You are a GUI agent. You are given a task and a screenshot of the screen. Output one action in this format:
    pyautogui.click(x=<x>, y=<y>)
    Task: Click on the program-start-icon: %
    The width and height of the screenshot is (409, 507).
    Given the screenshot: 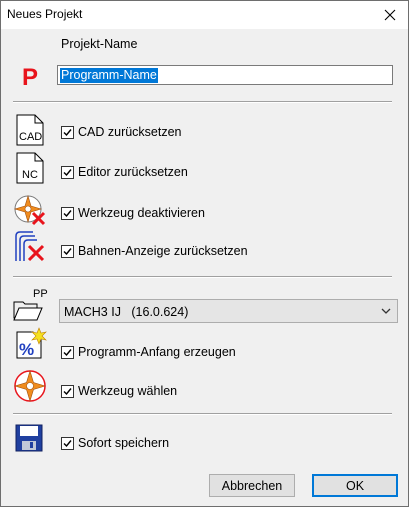 What is the action you would take?
    pyautogui.click(x=31, y=343)
    